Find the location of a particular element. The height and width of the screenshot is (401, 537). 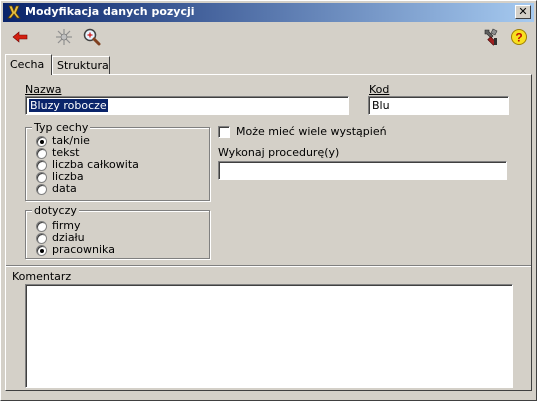

tools-button is located at coordinates (491, 37).